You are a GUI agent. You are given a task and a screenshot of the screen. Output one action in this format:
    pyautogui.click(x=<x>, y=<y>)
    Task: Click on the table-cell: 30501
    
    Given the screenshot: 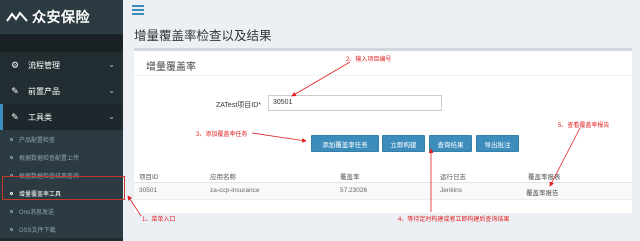 What is the action you would take?
    pyautogui.click(x=148, y=190)
    